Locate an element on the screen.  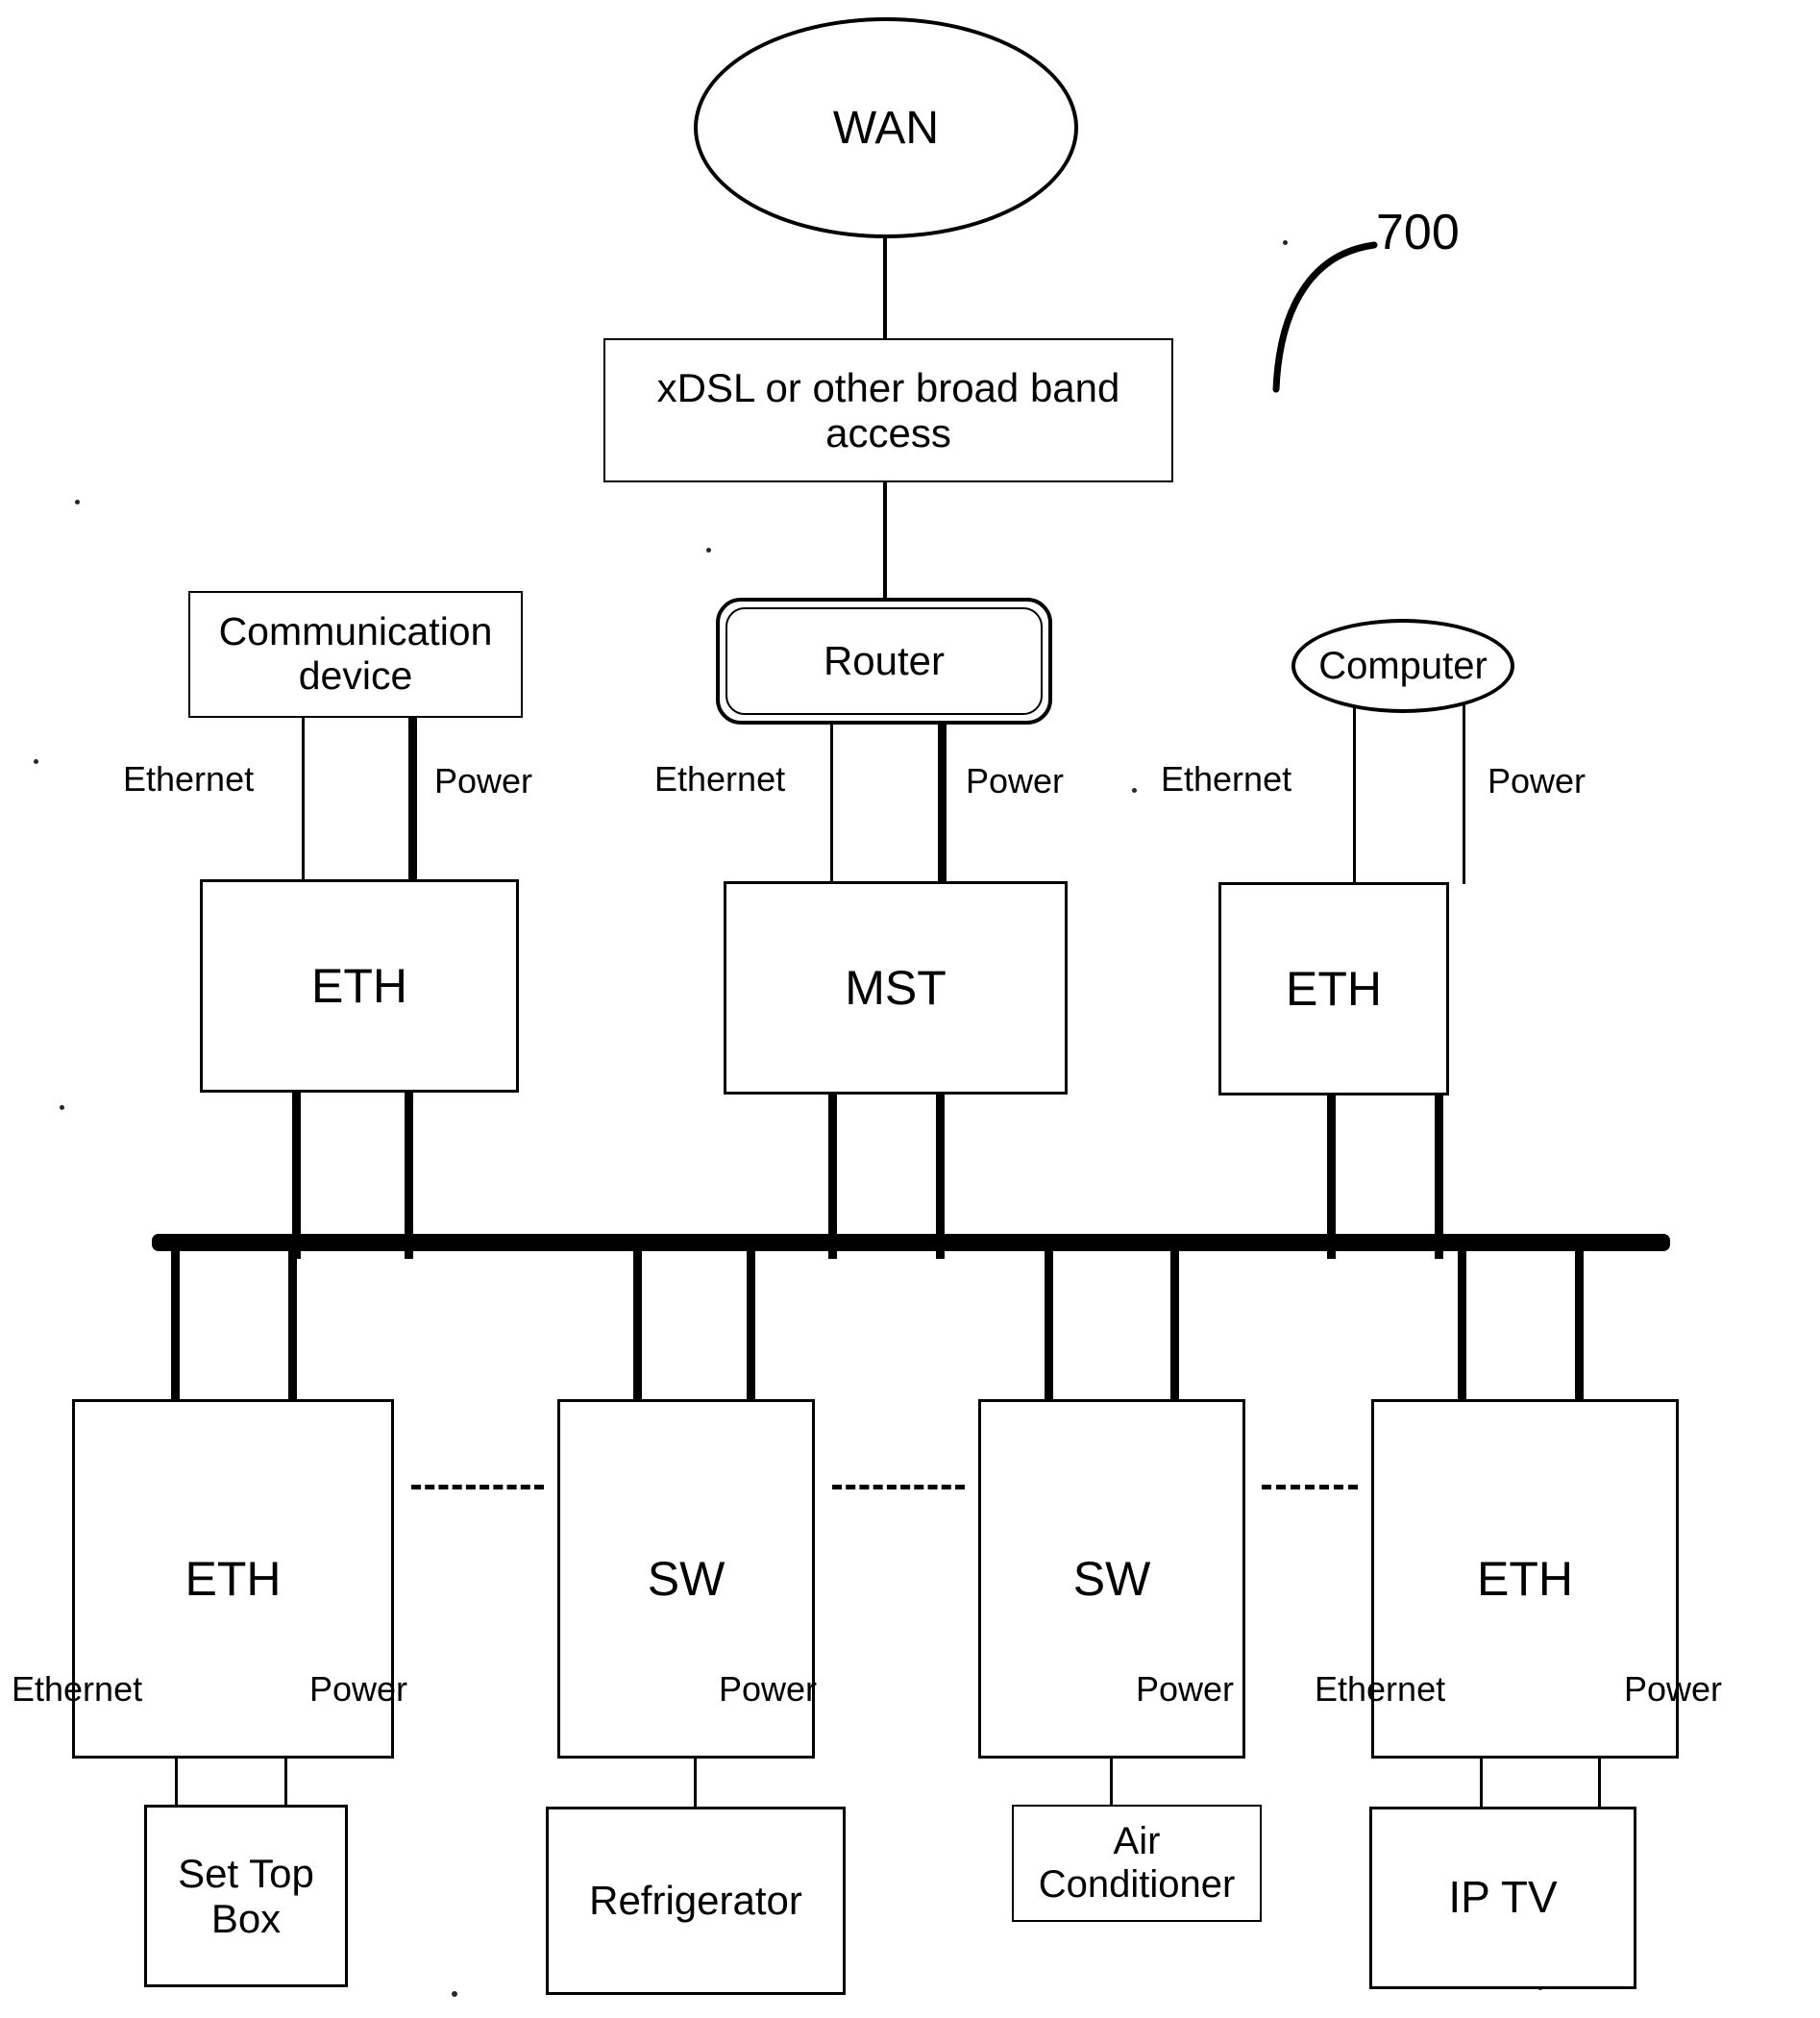
node-mst-adapter: MST is located at coordinates (896, 988).